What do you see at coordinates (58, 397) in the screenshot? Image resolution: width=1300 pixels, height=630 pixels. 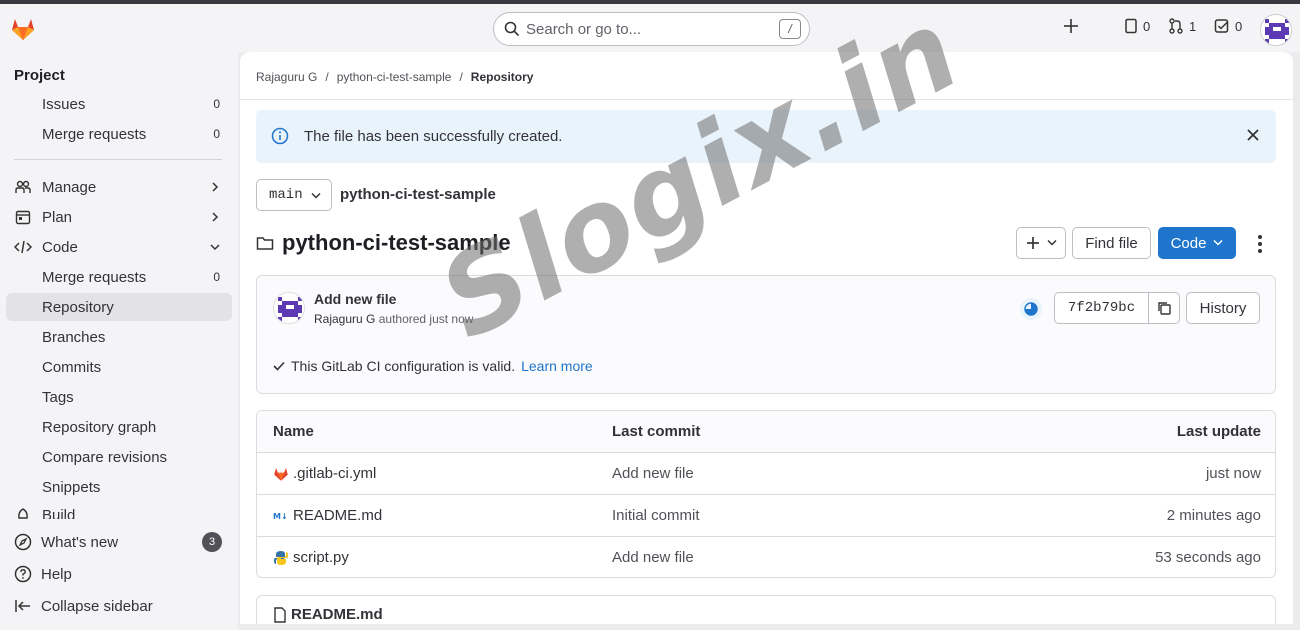 I see `sidebar-item-label: Tags` at bounding box center [58, 397].